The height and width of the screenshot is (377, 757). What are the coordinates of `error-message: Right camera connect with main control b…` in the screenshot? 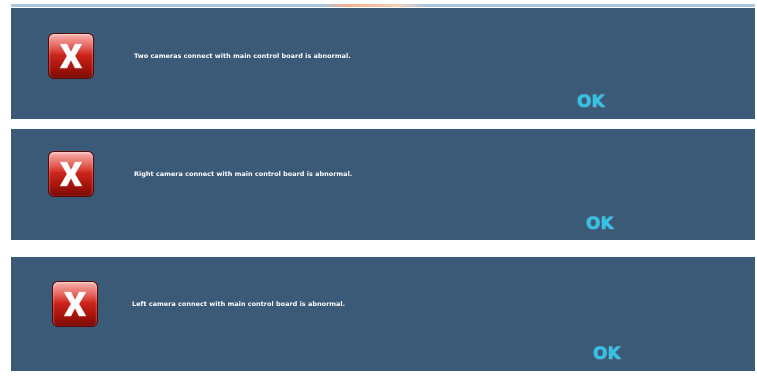 It's located at (243, 174).